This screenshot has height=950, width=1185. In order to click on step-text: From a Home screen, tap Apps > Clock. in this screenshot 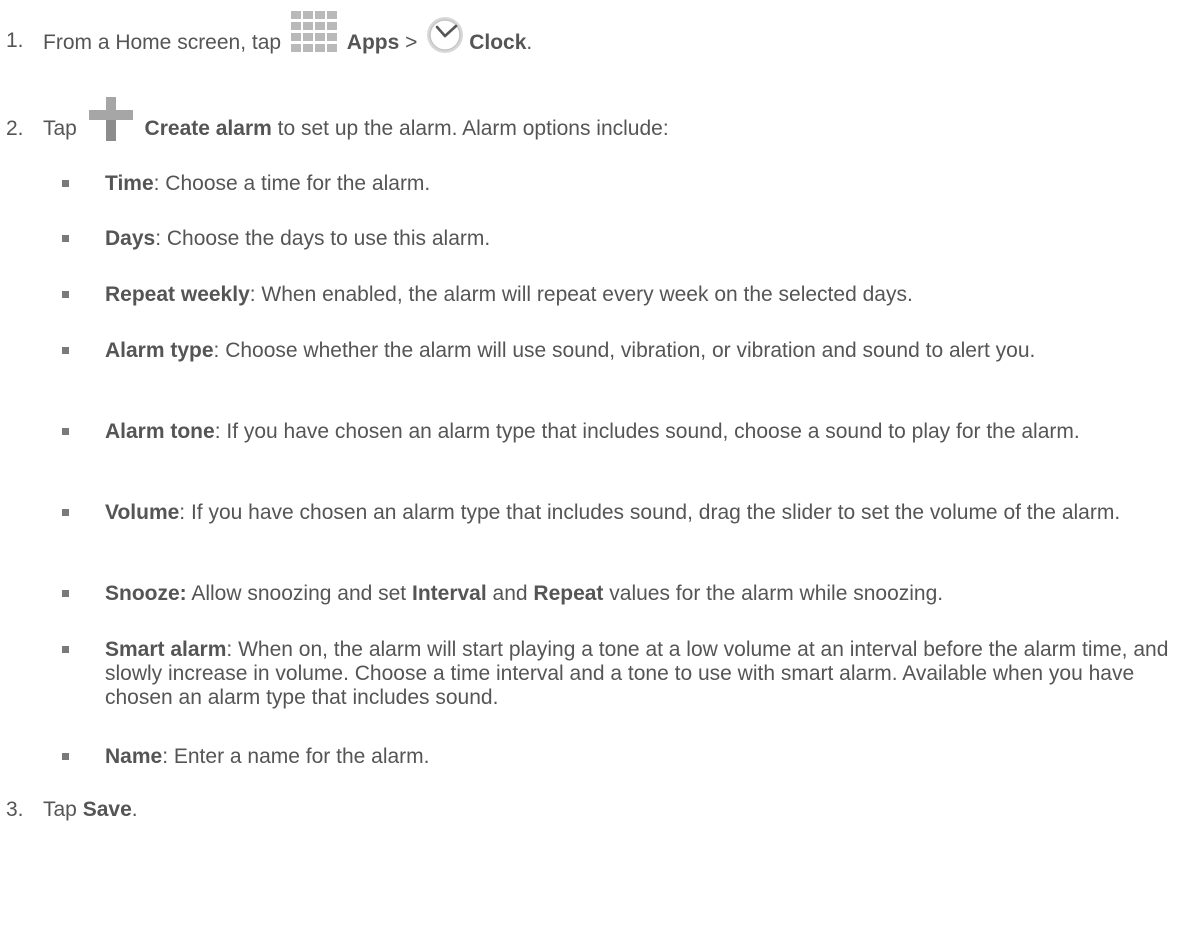, I will do `click(287, 33)`.